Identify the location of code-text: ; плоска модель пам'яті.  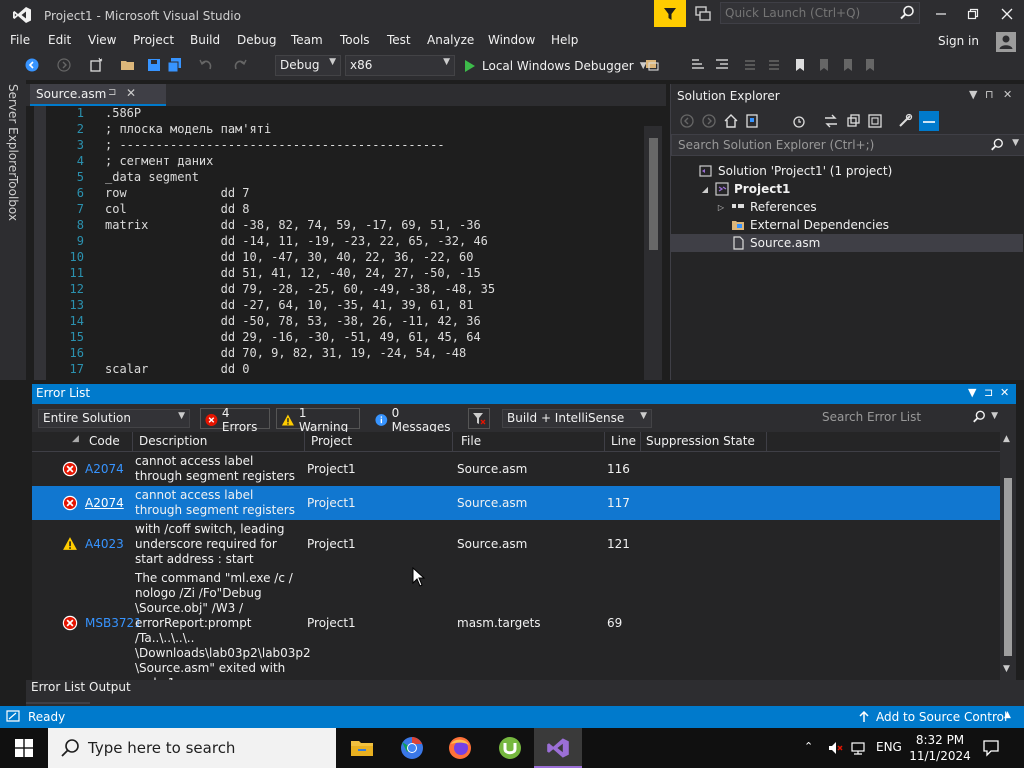
(188, 129).